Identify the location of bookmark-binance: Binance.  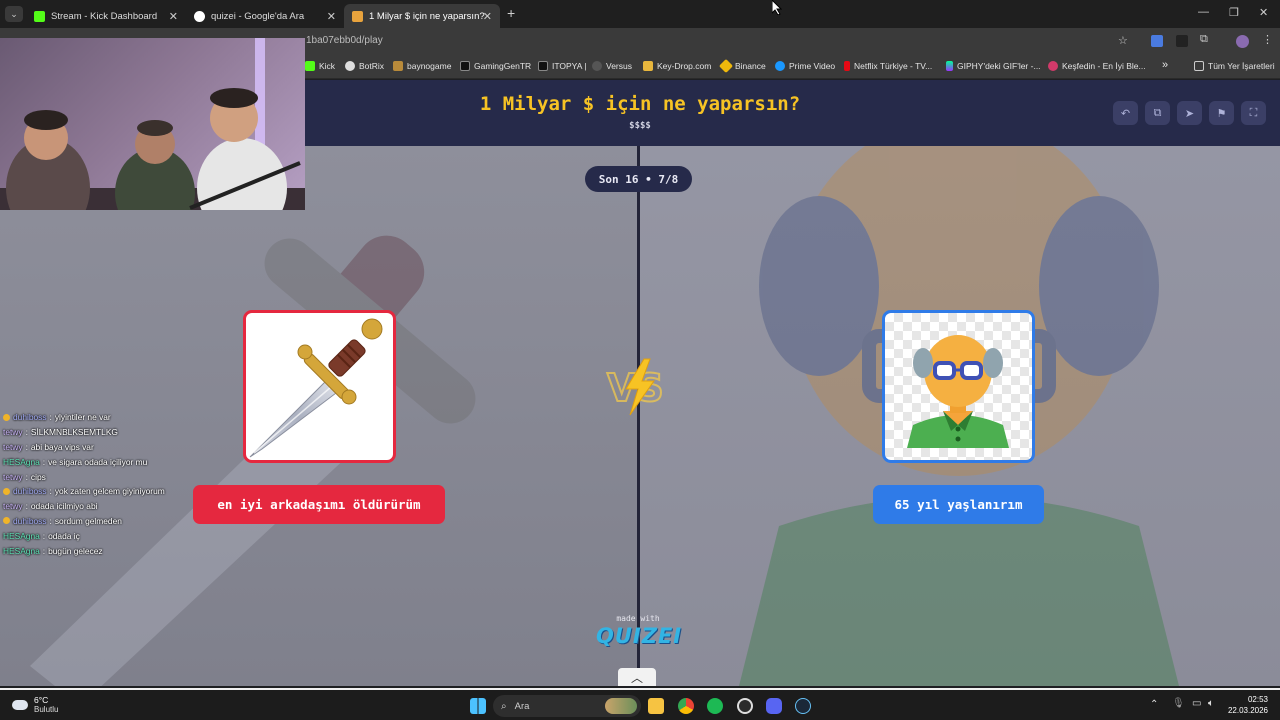
(742, 66).